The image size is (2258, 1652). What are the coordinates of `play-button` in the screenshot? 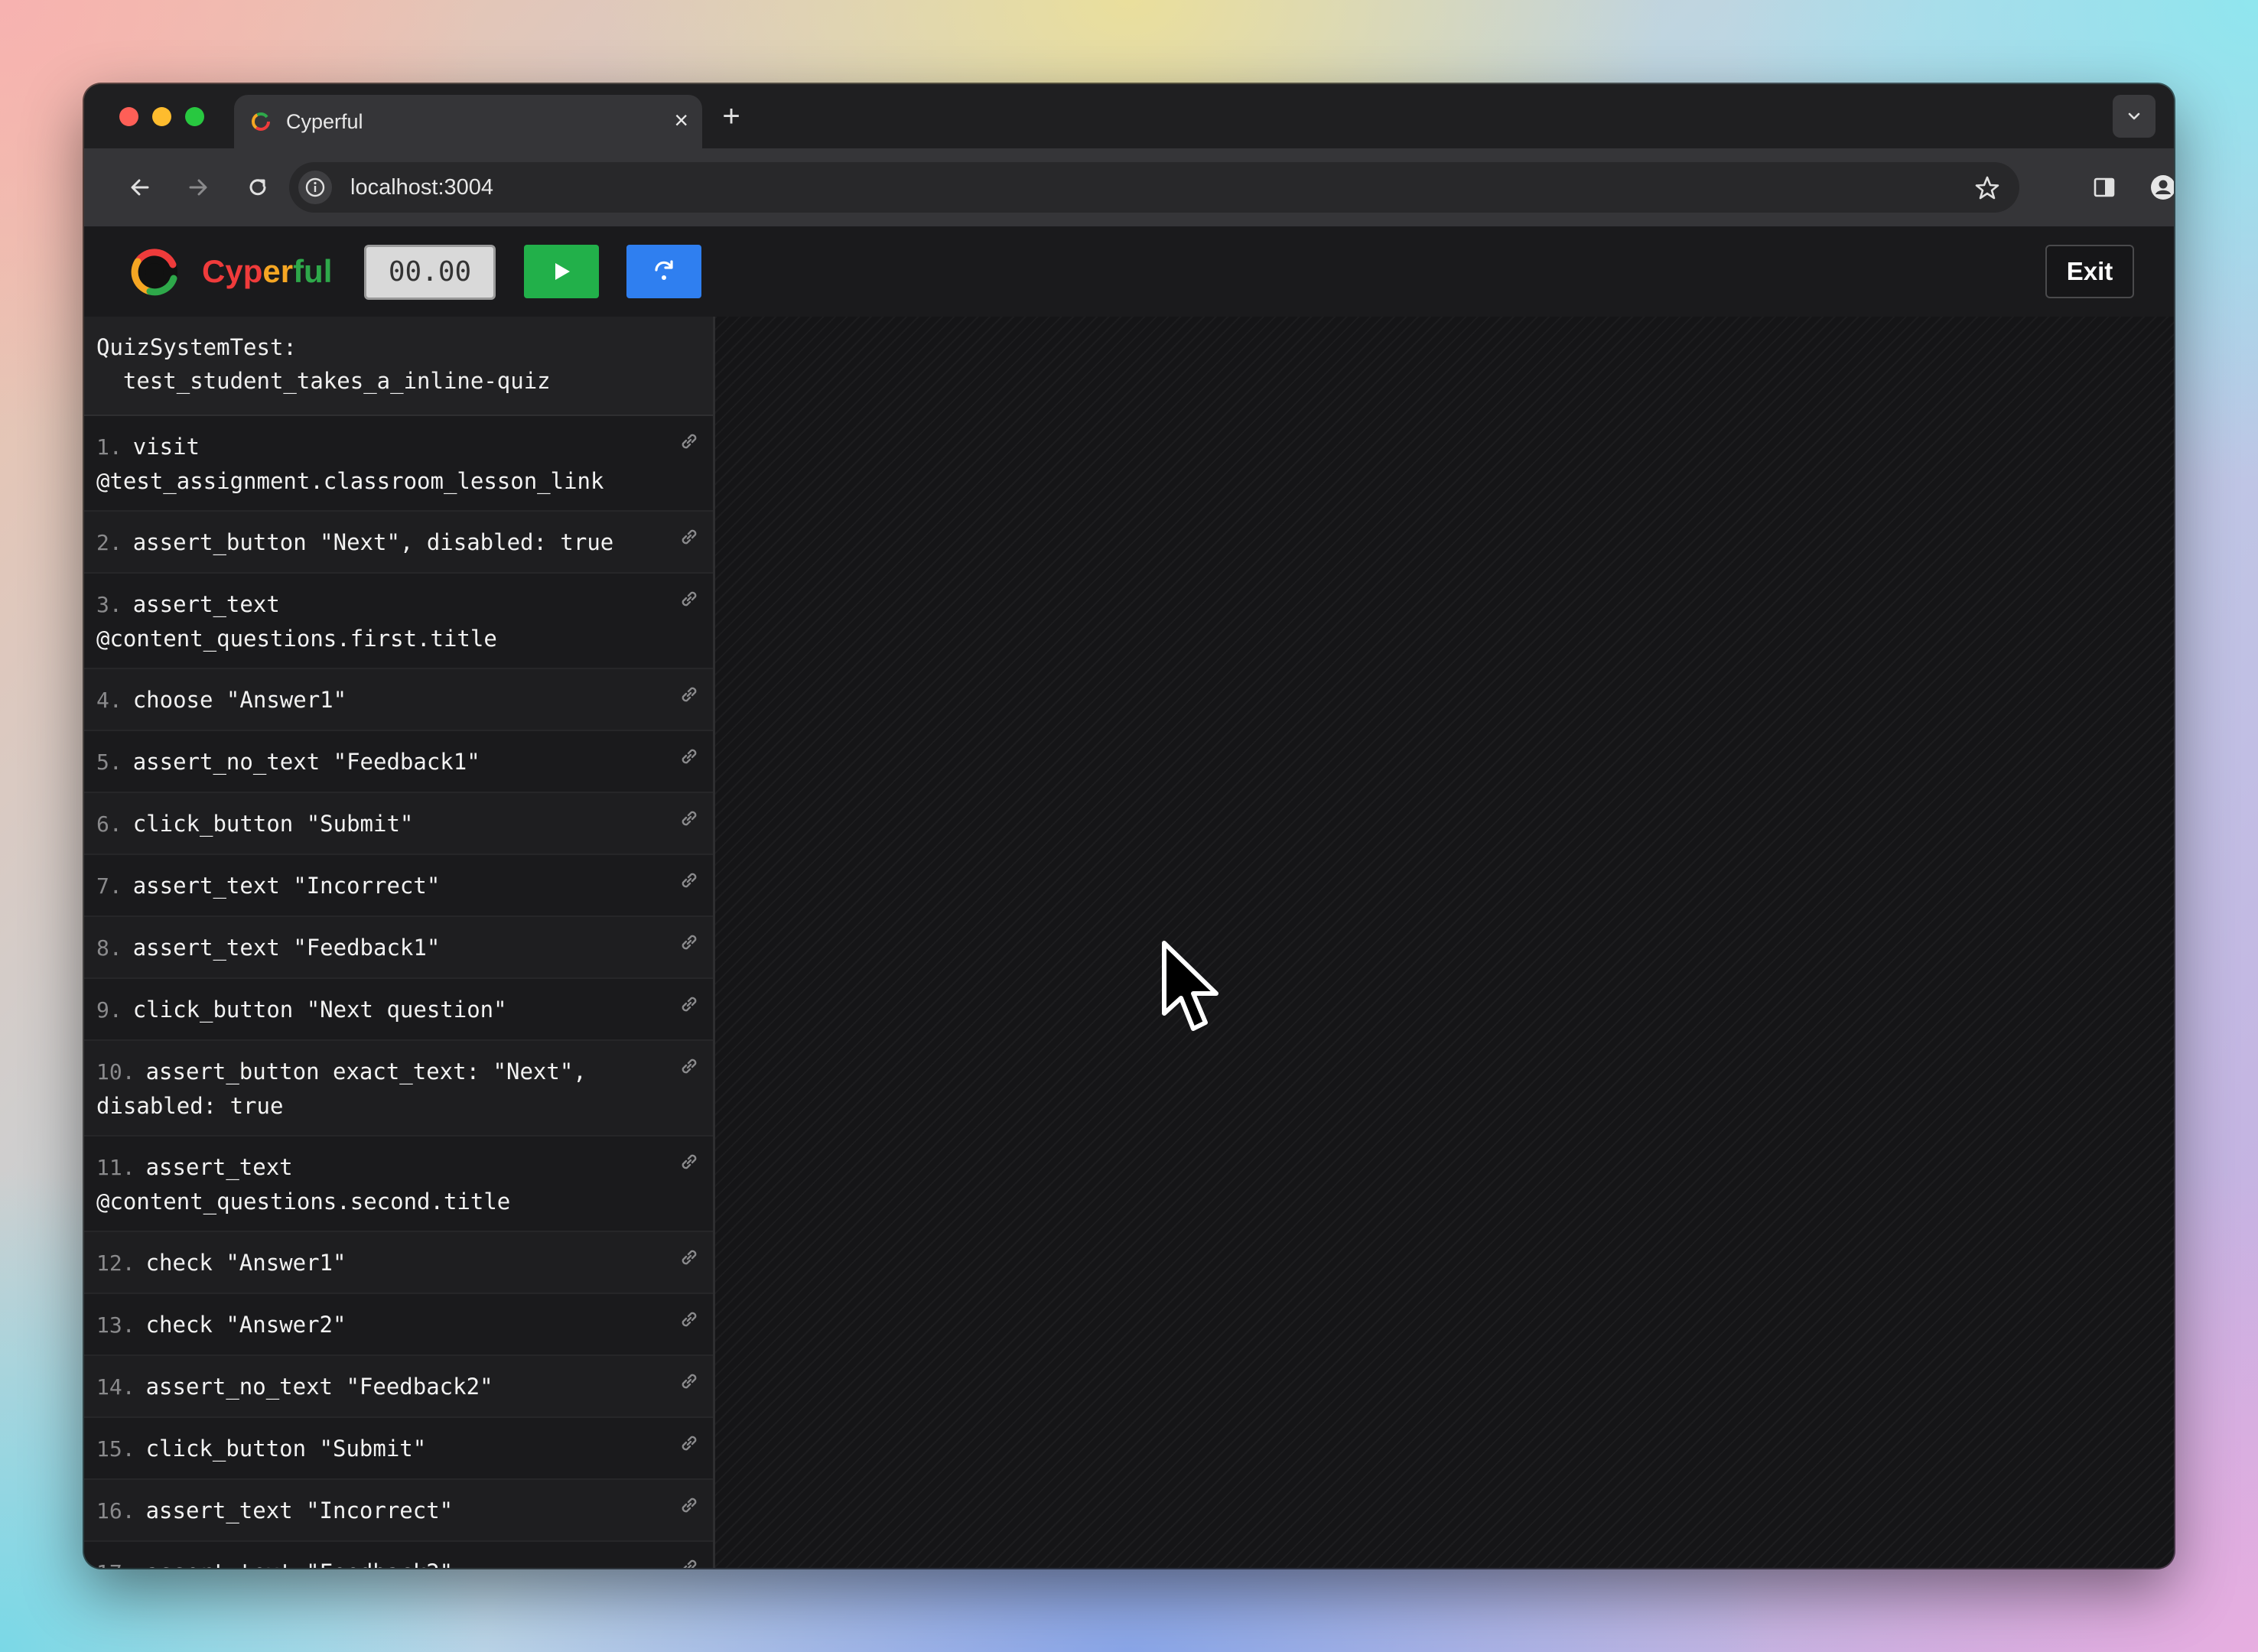 It's located at (561, 271).